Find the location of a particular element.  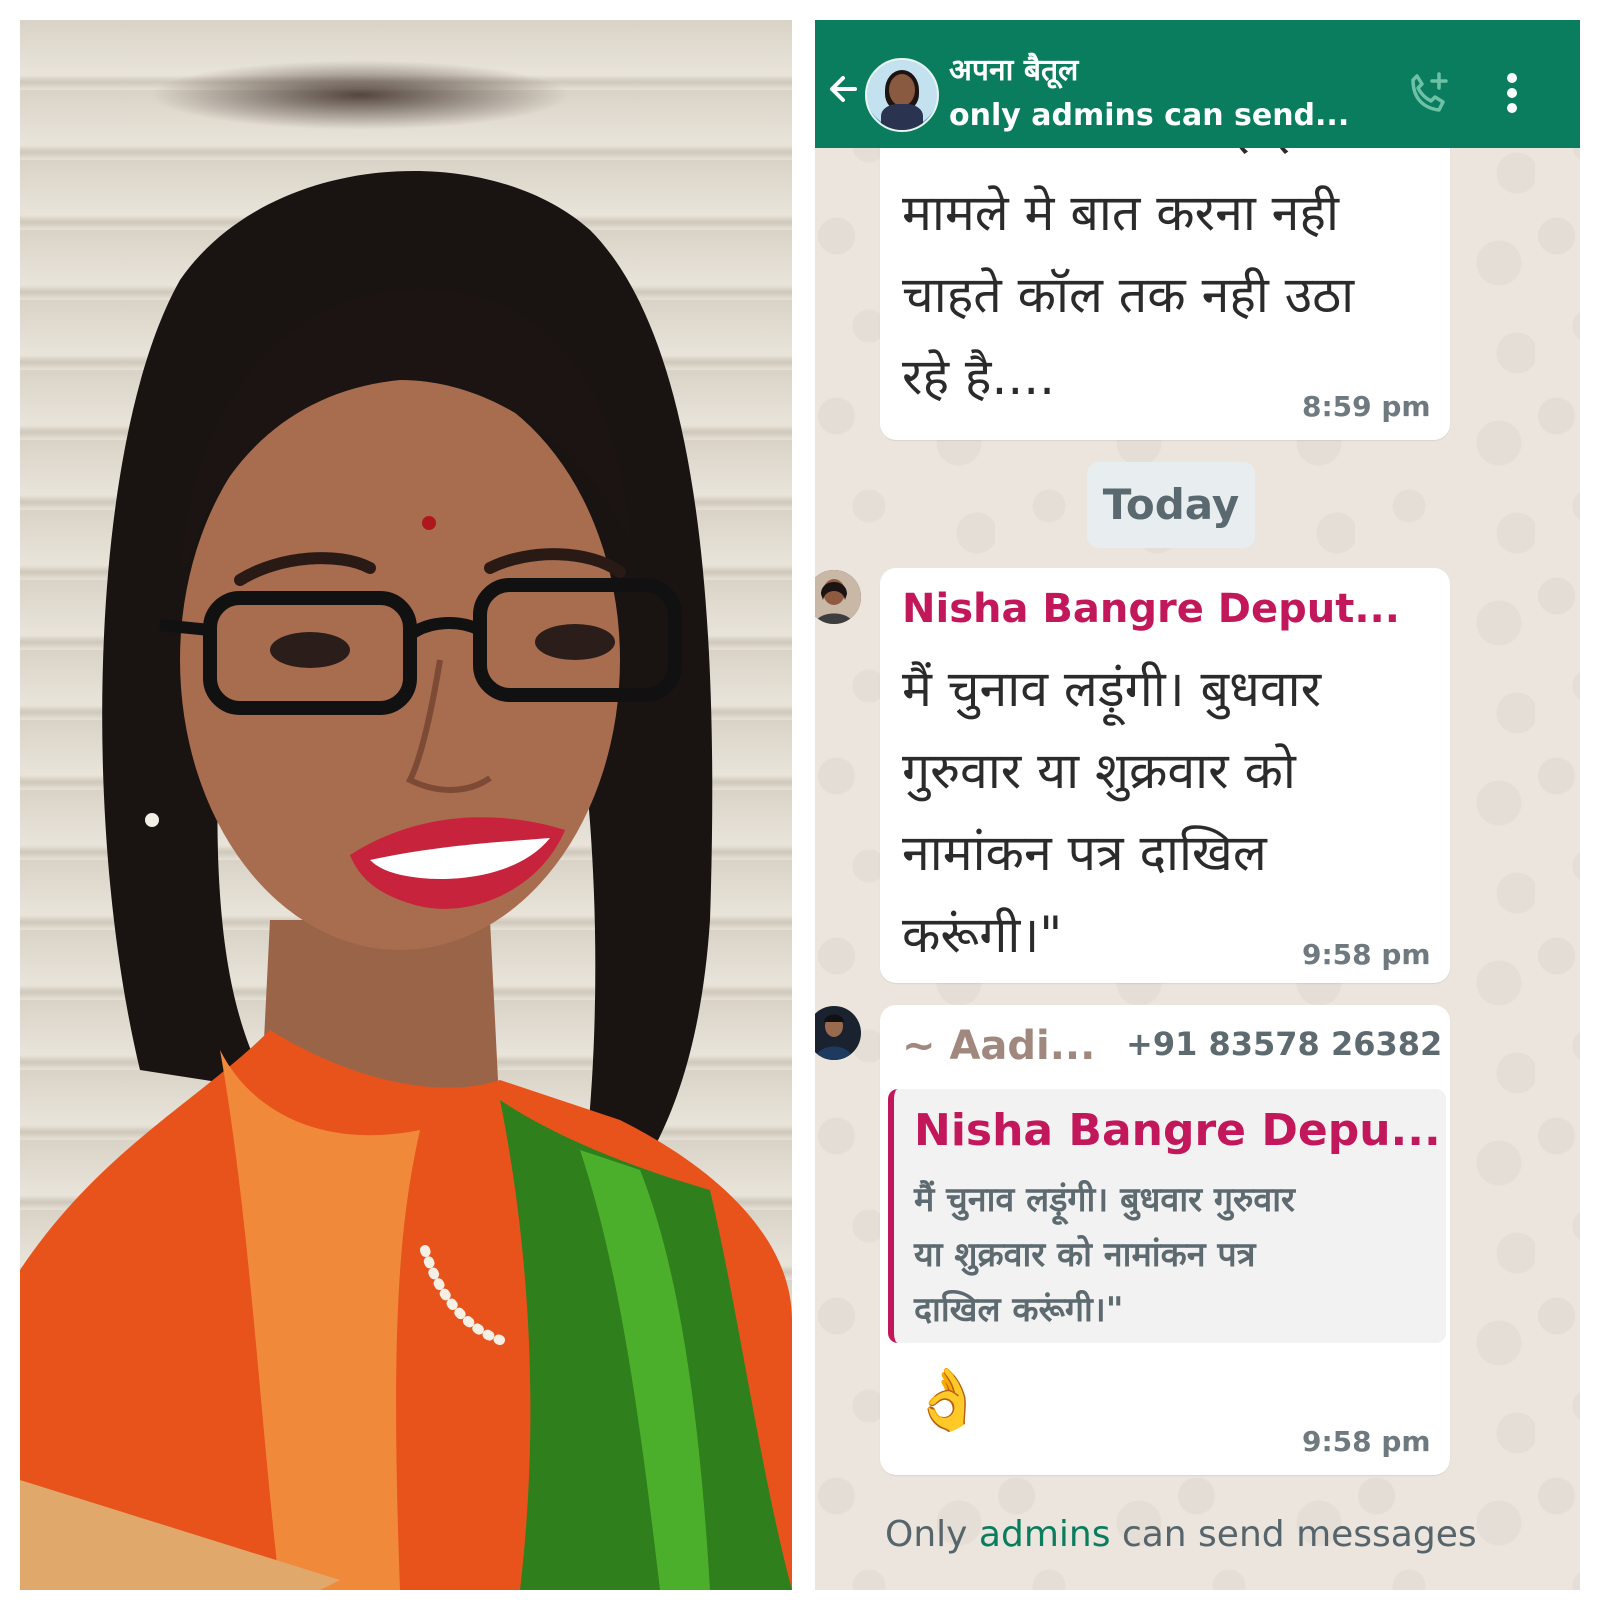

more-vert-icon is located at coordinates (1512, 93).